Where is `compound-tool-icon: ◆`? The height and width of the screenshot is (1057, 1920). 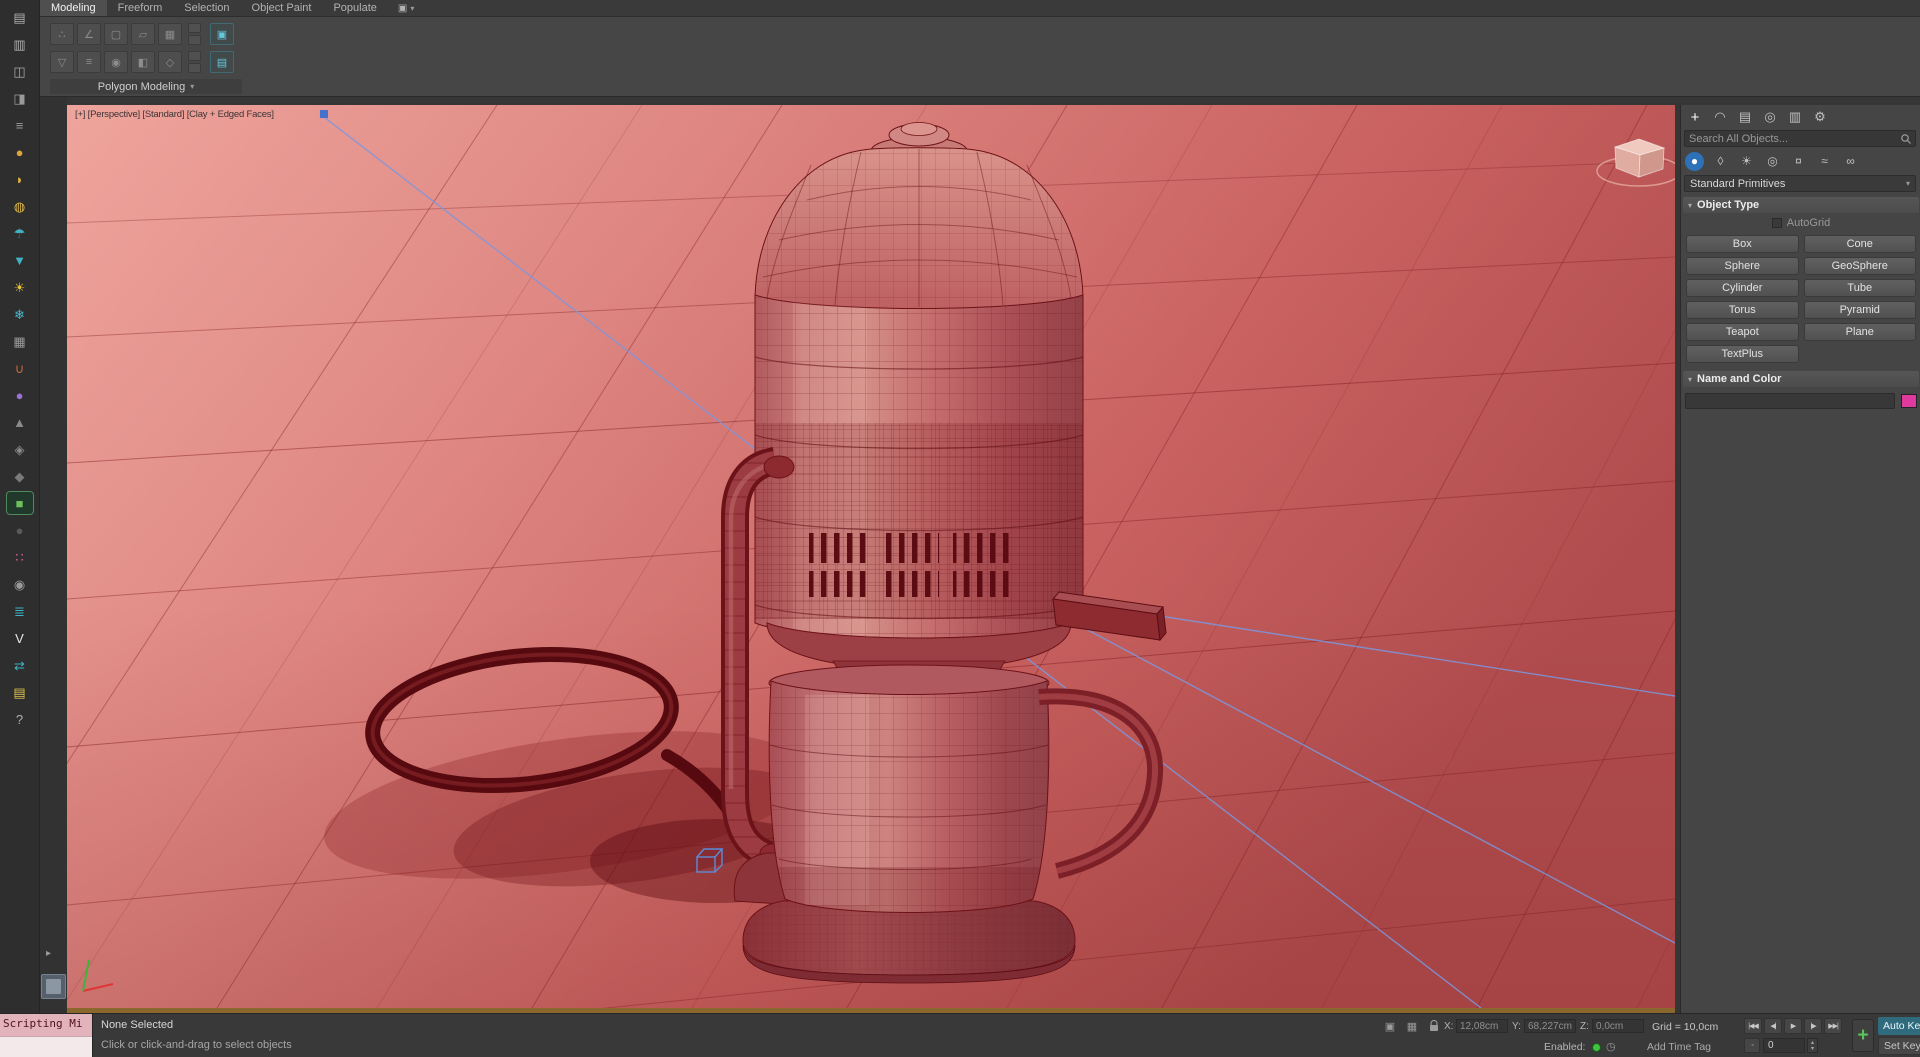
compound-tool-icon: ◆ is located at coordinates (20, 476).